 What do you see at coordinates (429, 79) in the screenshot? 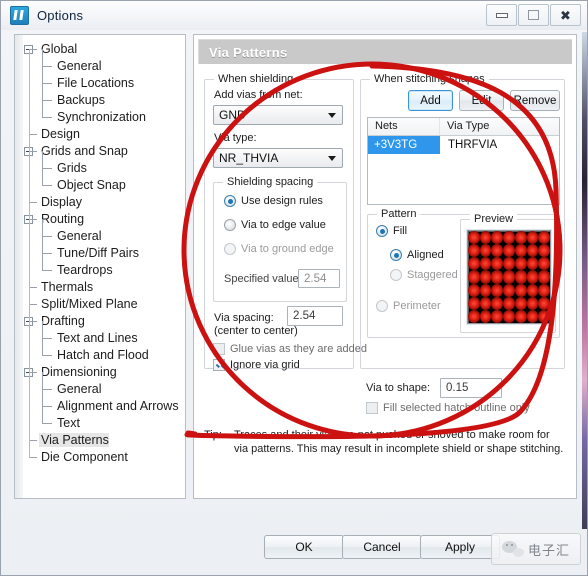
I see `when-stitching-shapes-label: When stitching shapes` at bounding box center [429, 79].